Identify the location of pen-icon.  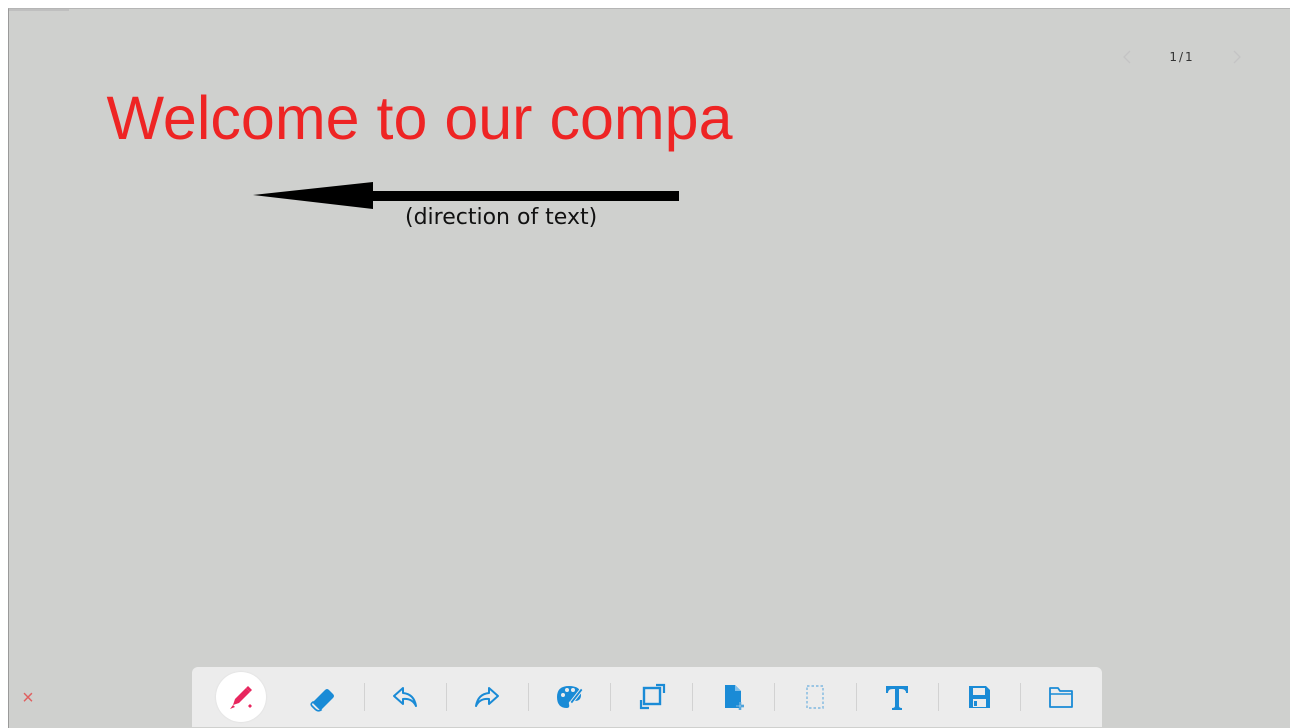
(241, 697).